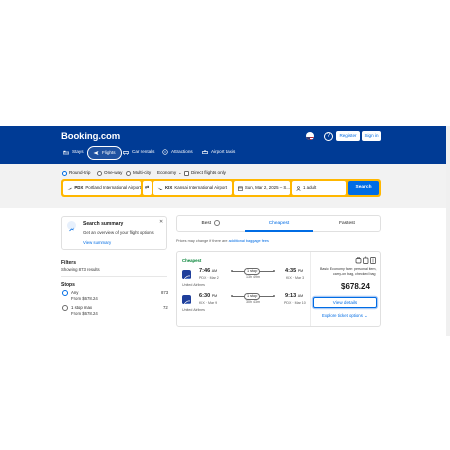  What do you see at coordinates (208, 271) in the screenshot?
I see `leg1-departure-time: 7:46 AM` at bounding box center [208, 271].